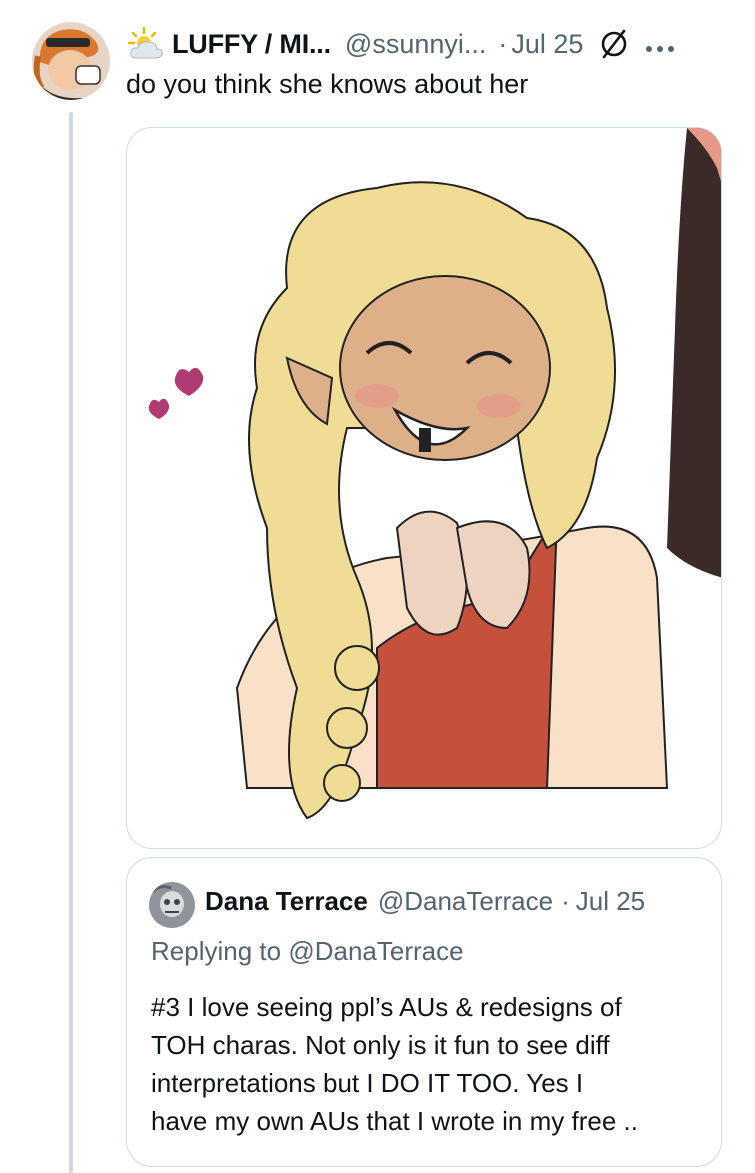  Describe the element at coordinates (375, 951) in the screenshot. I see `replying-to-mention: @DanaTerrace` at that location.